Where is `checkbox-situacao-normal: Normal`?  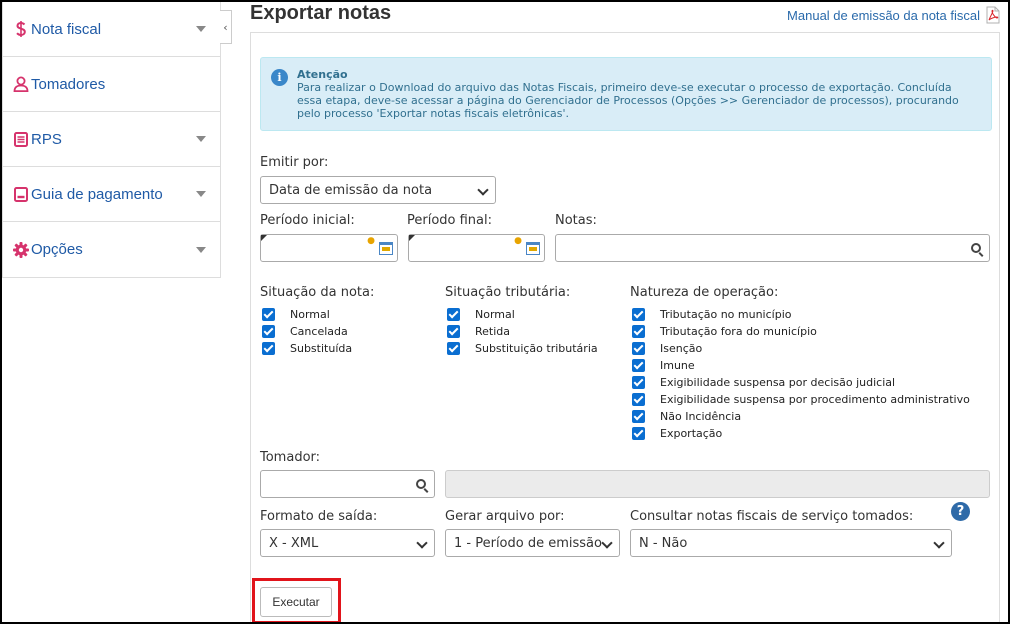 checkbox-situacao-normal: Normal is located at coordinates (296, 314).